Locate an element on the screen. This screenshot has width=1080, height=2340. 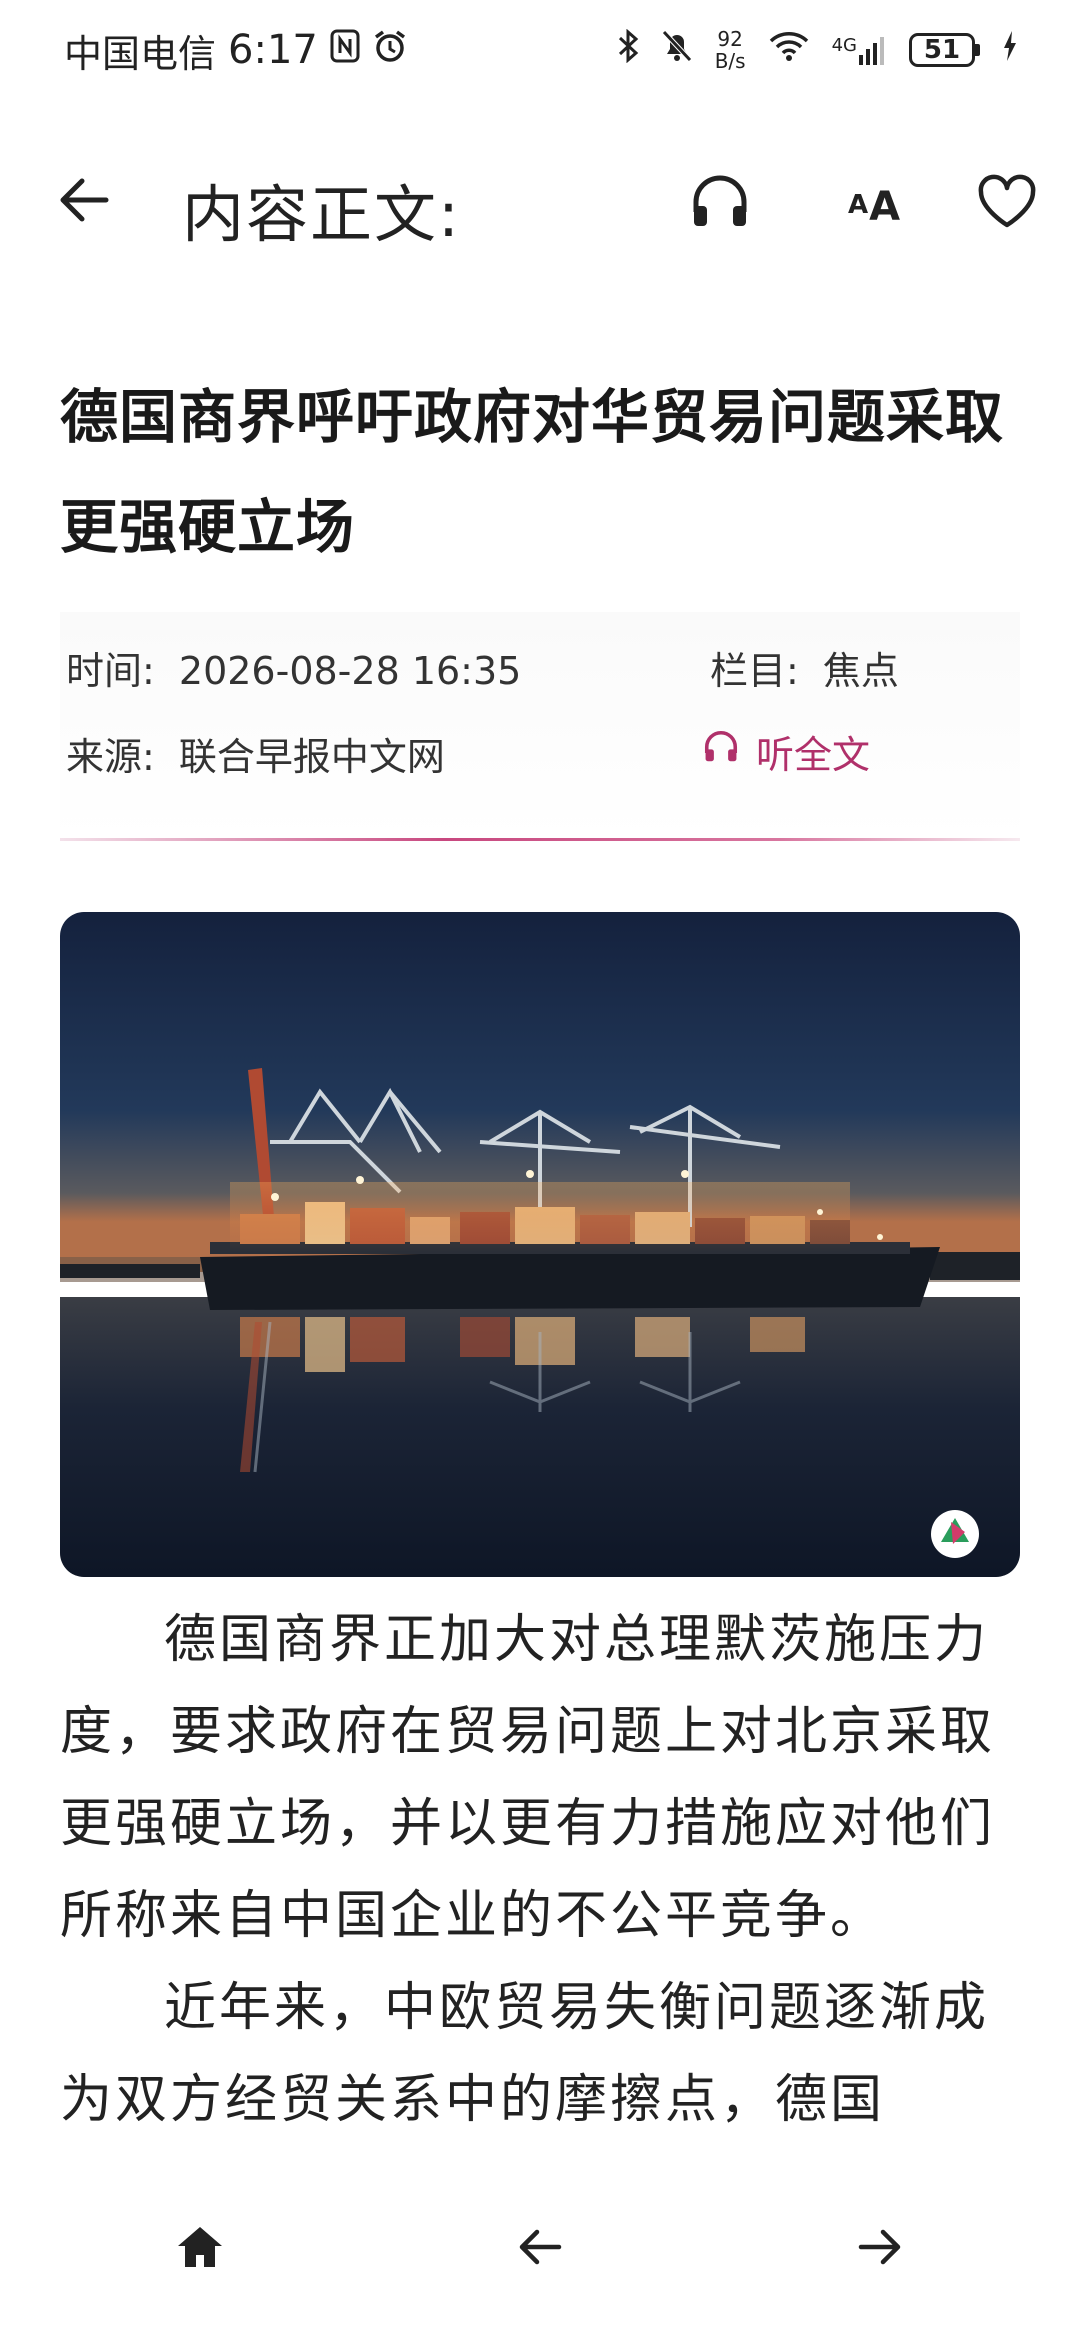
signal-icon: 4G is located at coordinates (859, 50).